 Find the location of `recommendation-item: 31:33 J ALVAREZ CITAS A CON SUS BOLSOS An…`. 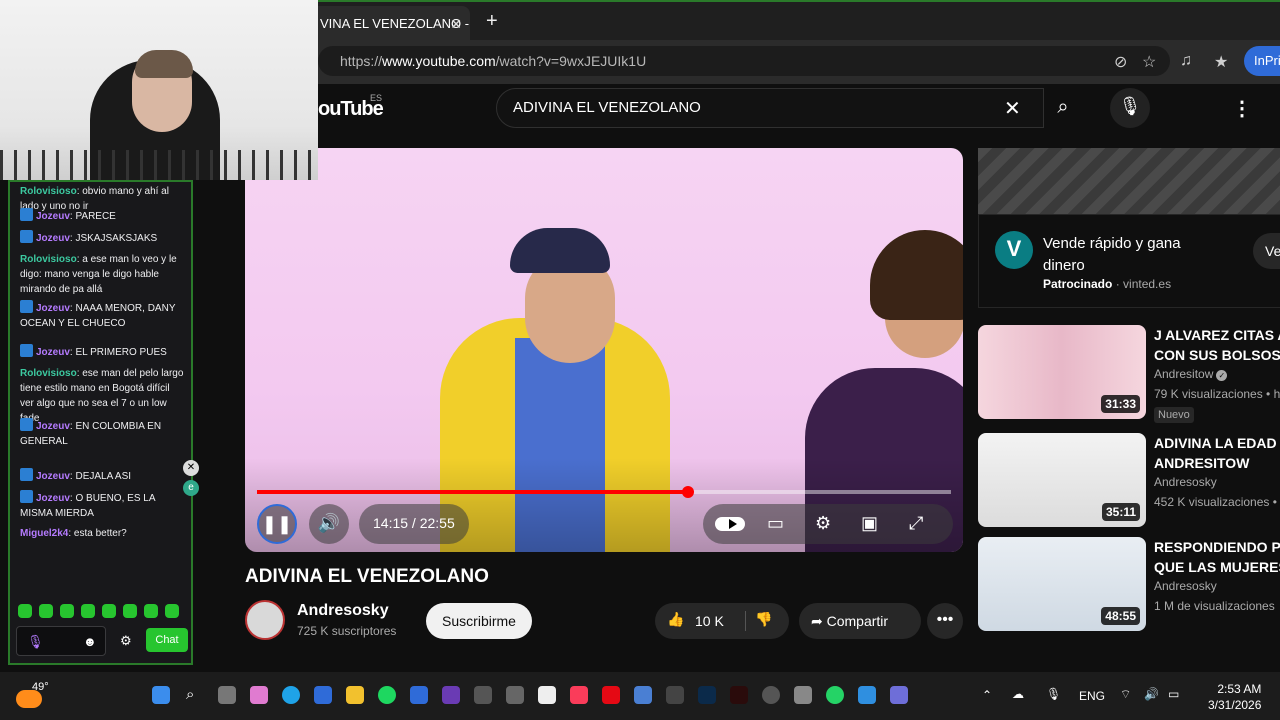

recommendation-item: 31:33 J ALVAREZ CITAS A CON SUS BOLSOS An… is located at coordinates (1129, 374).